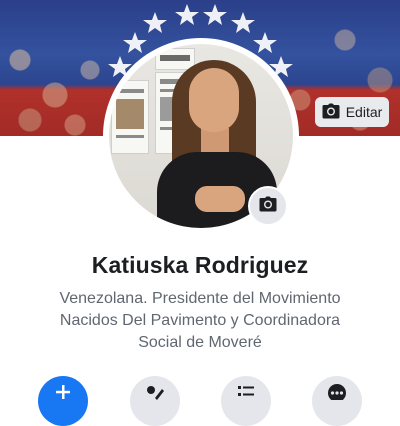 The width and height of the screenshot is (400, 426). I want to click on edit-cover-button: Editar, so click(352, 112).